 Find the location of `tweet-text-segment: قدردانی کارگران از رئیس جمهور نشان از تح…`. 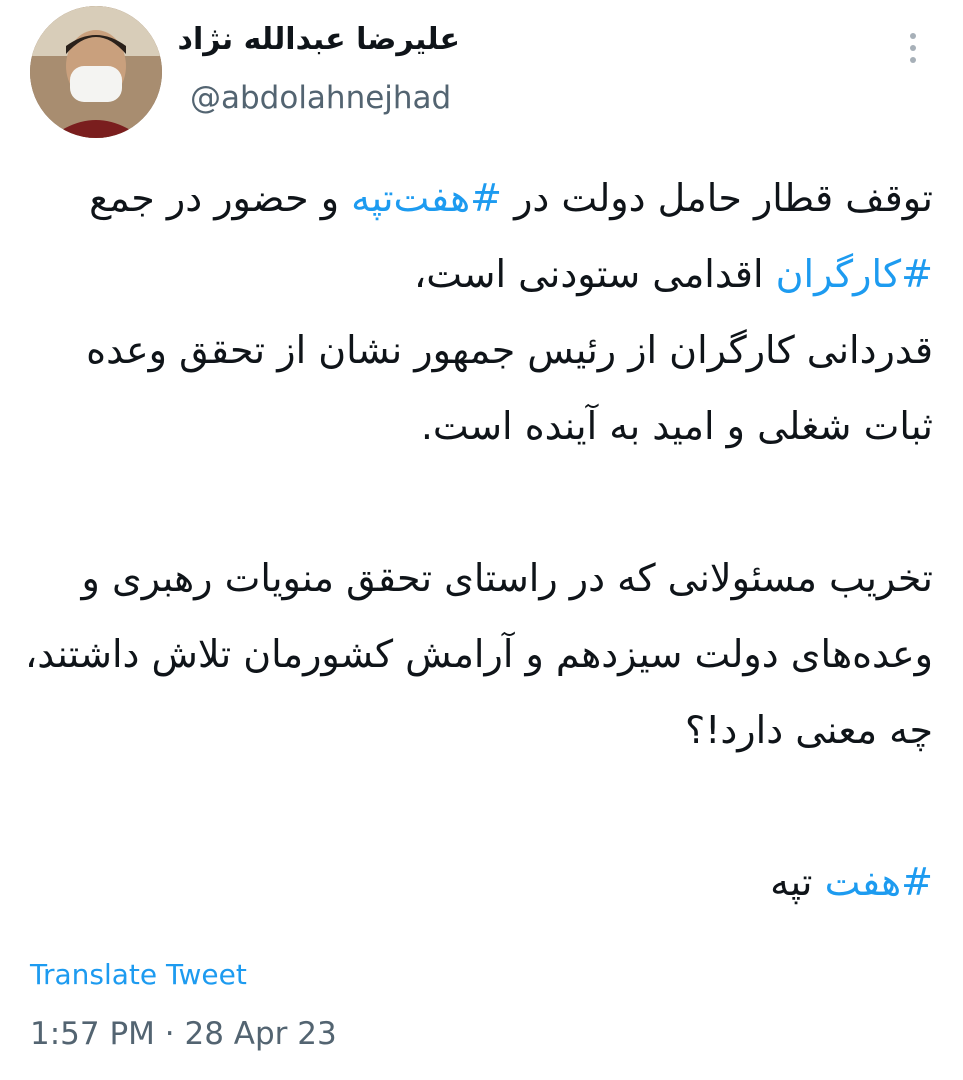

tweet-text-segment: قدردانی کارگران از رئیس جمهور نشان از تح… is located at coordinates (509, 388).